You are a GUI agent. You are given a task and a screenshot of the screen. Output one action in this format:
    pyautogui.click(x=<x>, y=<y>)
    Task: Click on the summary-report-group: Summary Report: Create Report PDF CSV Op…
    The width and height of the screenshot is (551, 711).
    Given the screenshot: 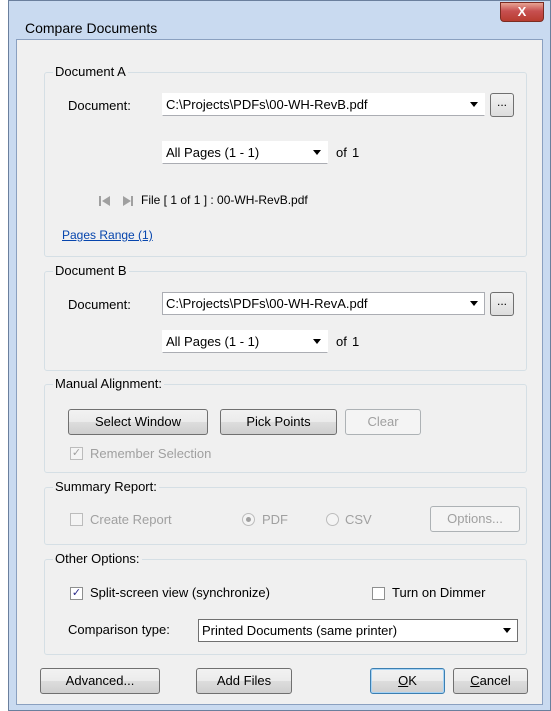 What is the action you would take?
    pyautogui.click(x=285, y=512)
    